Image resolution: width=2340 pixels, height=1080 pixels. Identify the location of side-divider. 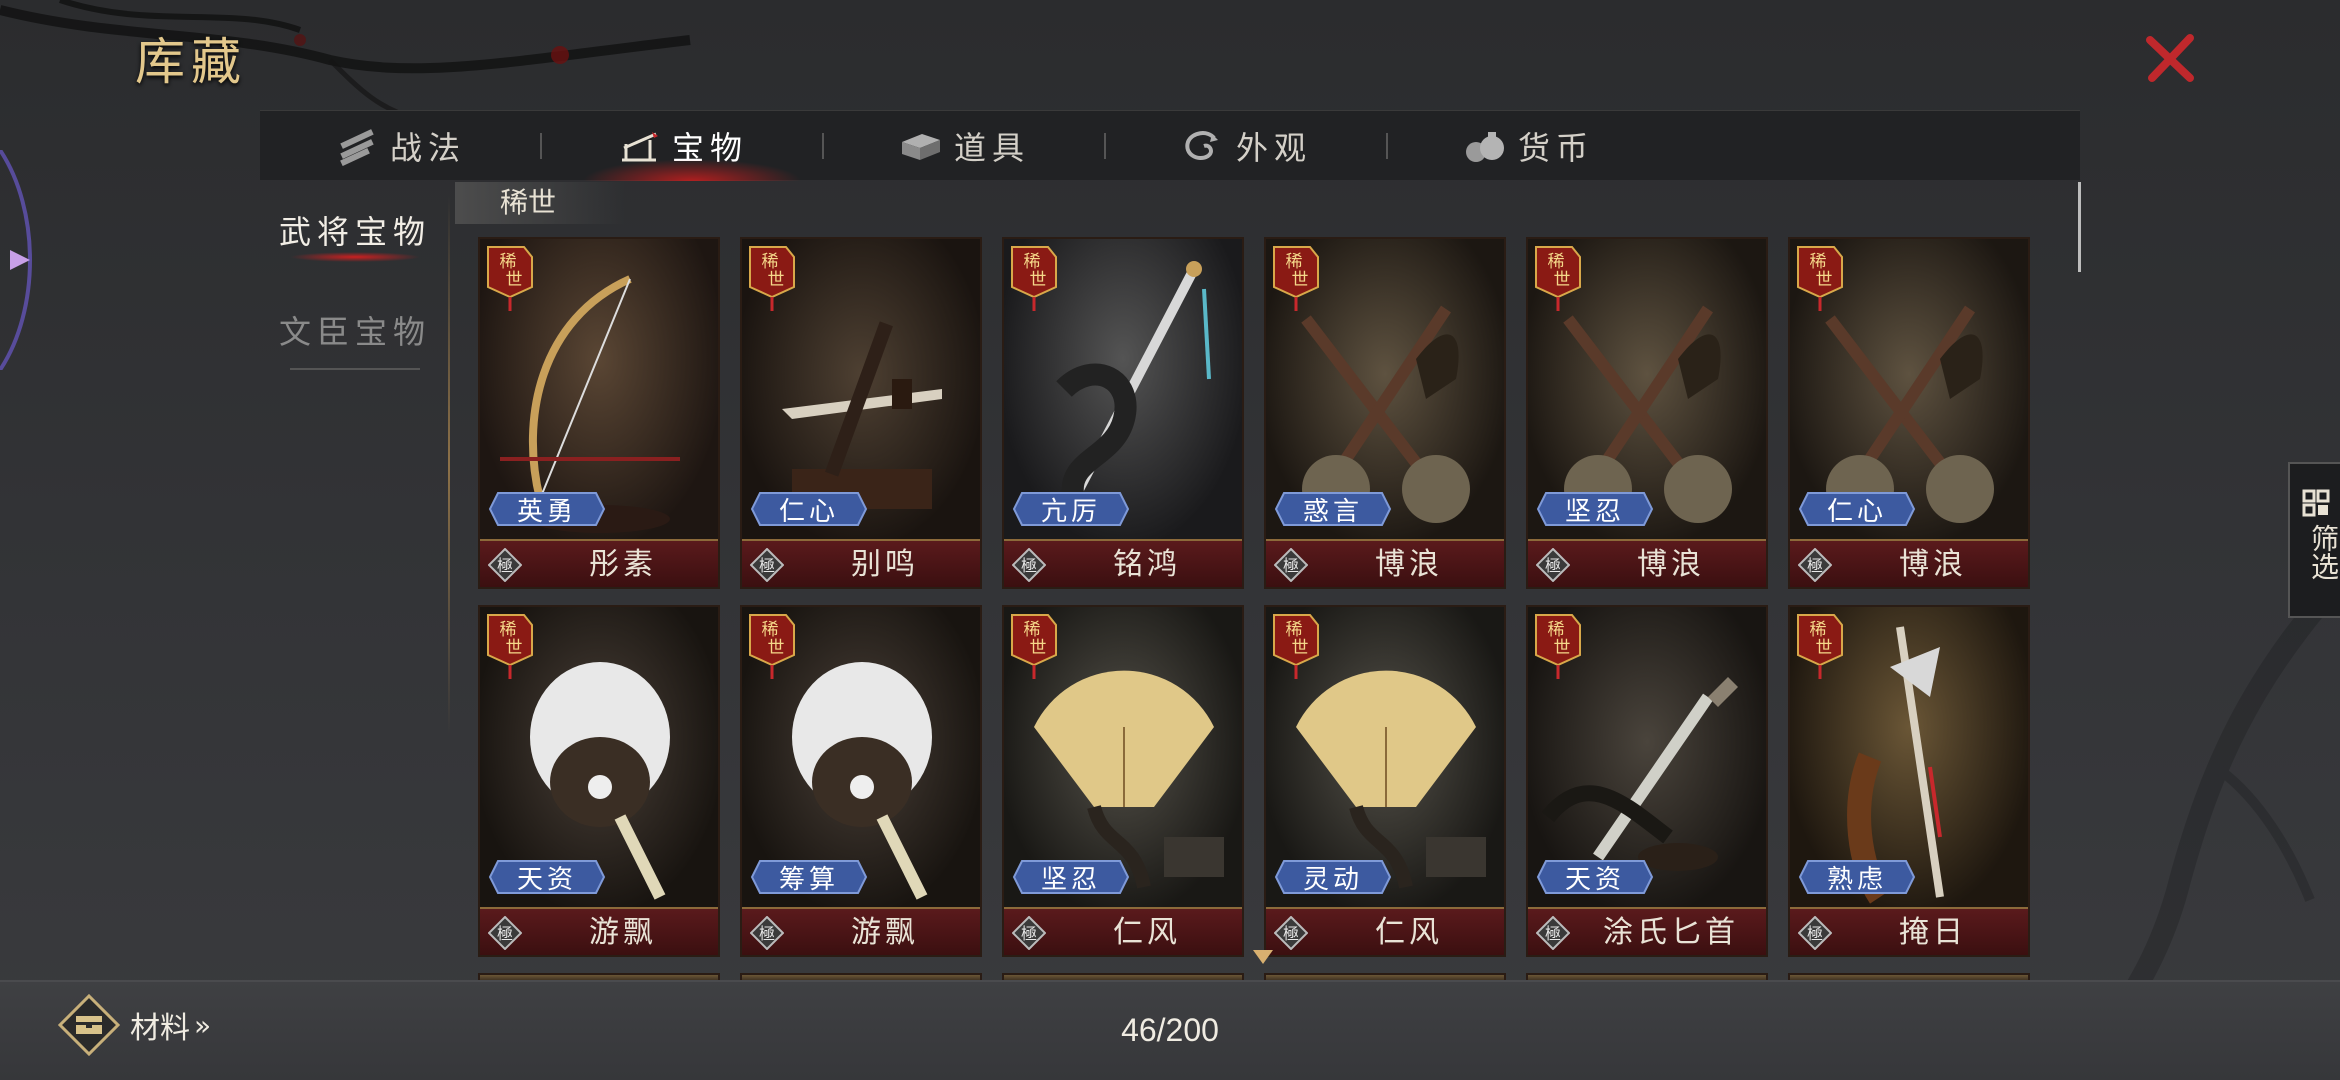
(449, 465).